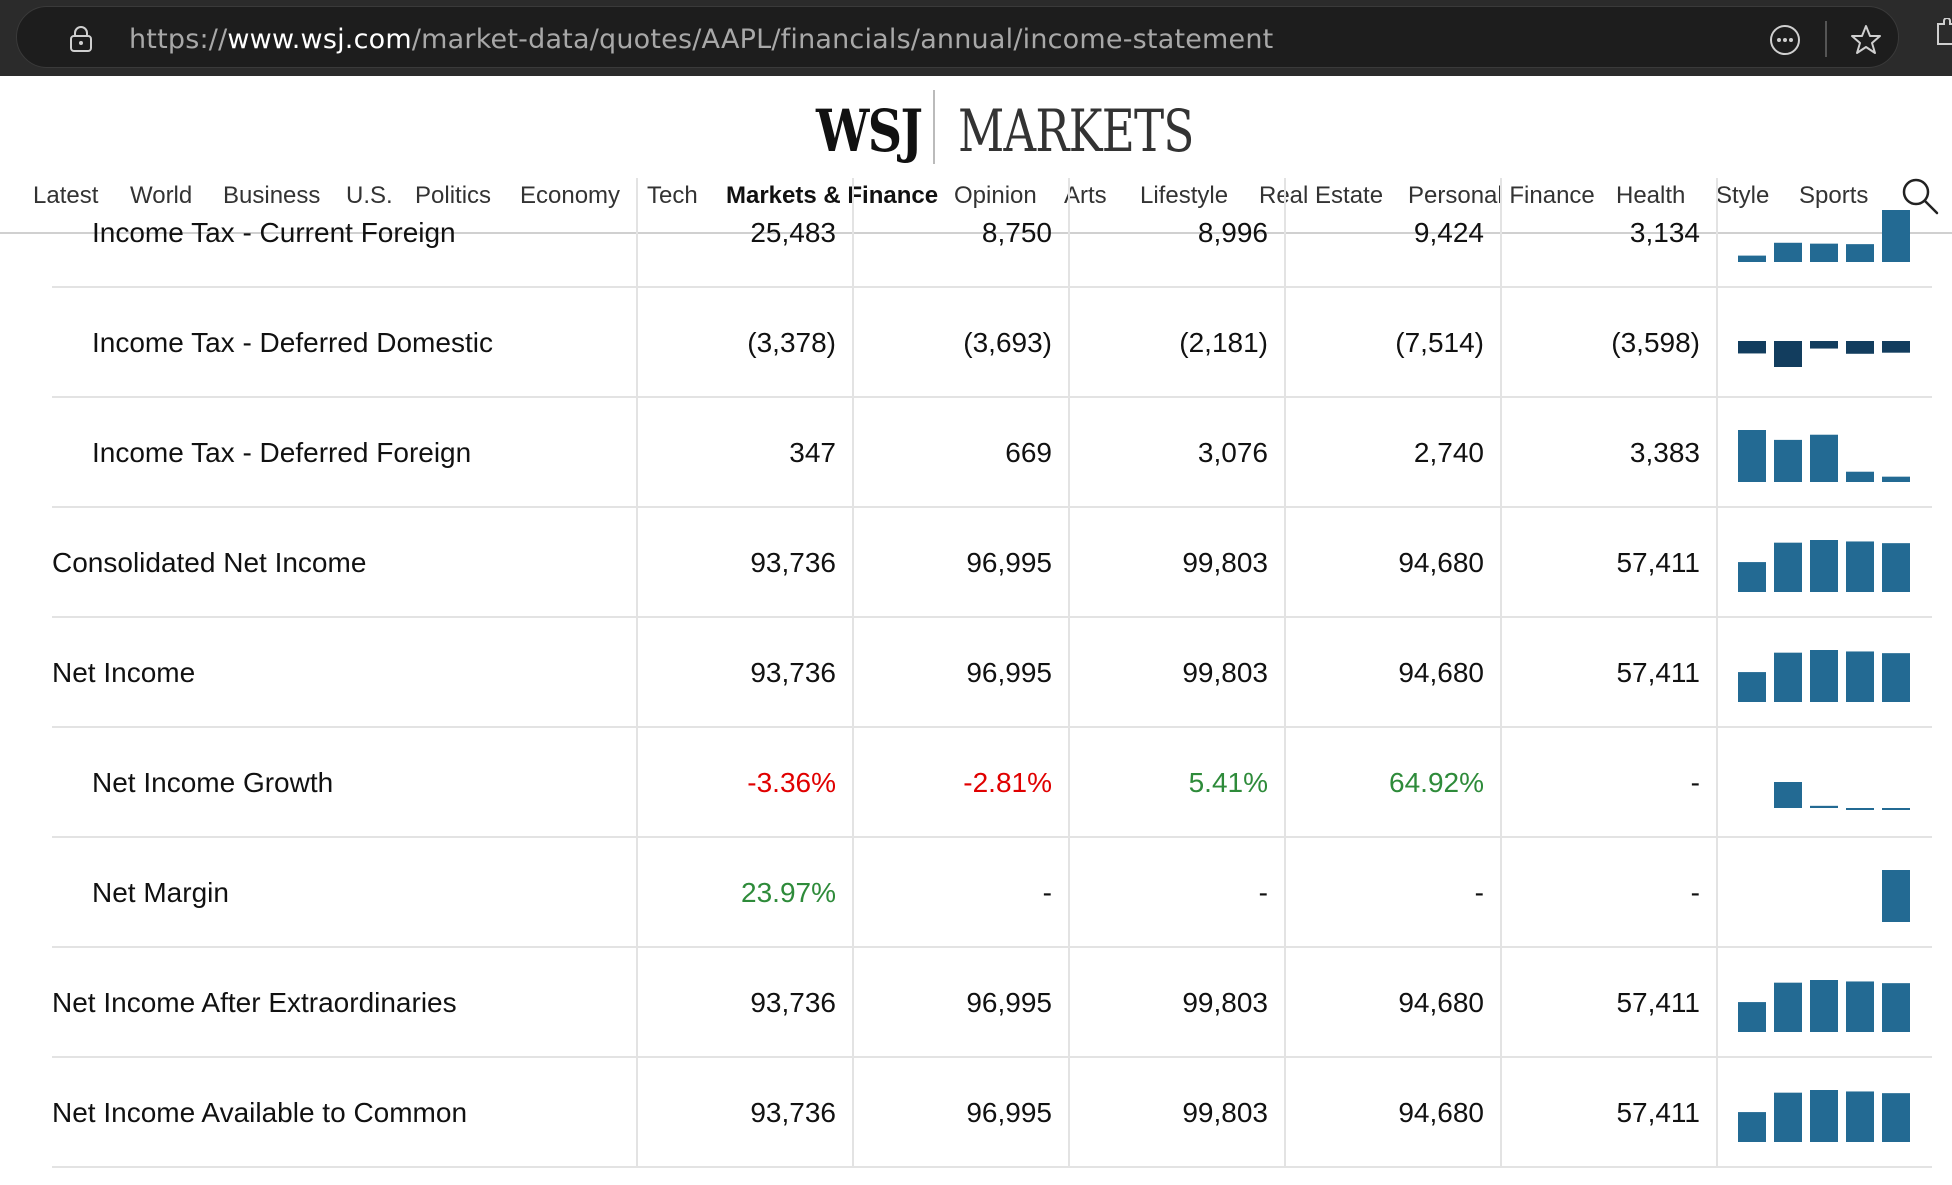  Describe the element at coordinates (209, 562) in the screenshot. I see `row-label: Consolidated Net Income` at that location.